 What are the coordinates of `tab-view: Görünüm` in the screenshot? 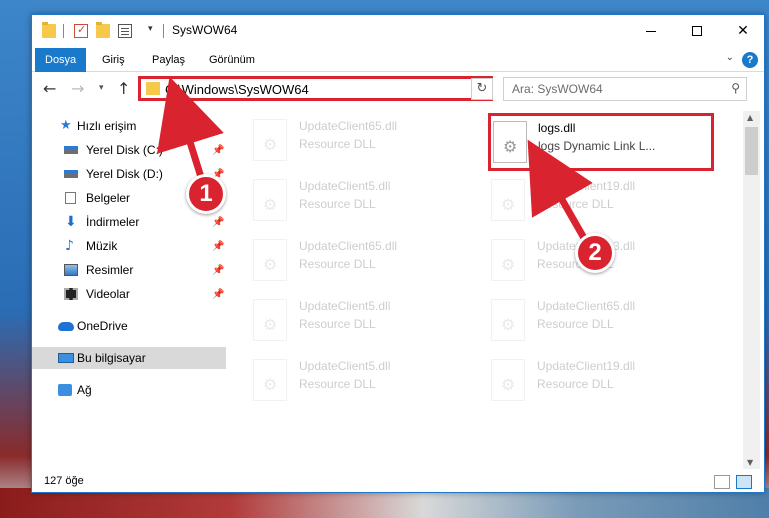 It's located at (232, 60).